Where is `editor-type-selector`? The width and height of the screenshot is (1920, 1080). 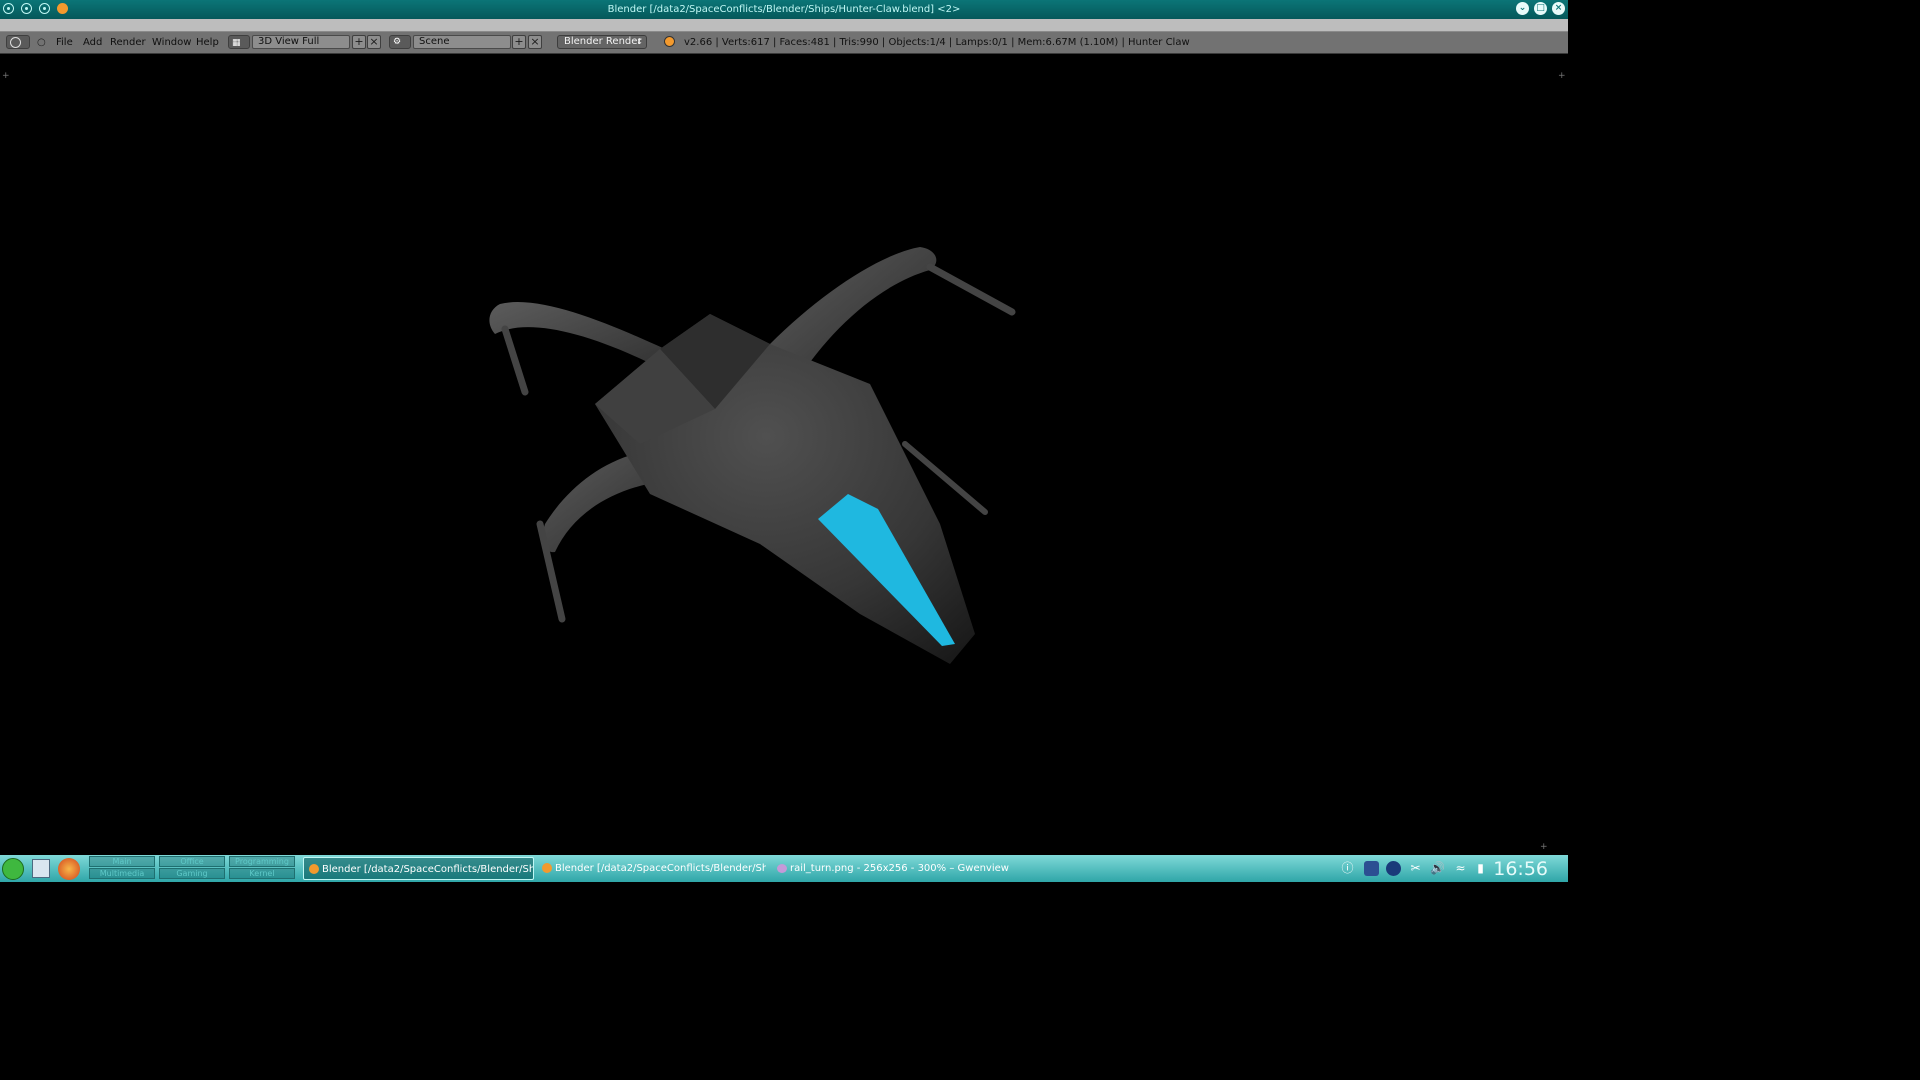 editor-type-selector is located at coordinates (18, 42).